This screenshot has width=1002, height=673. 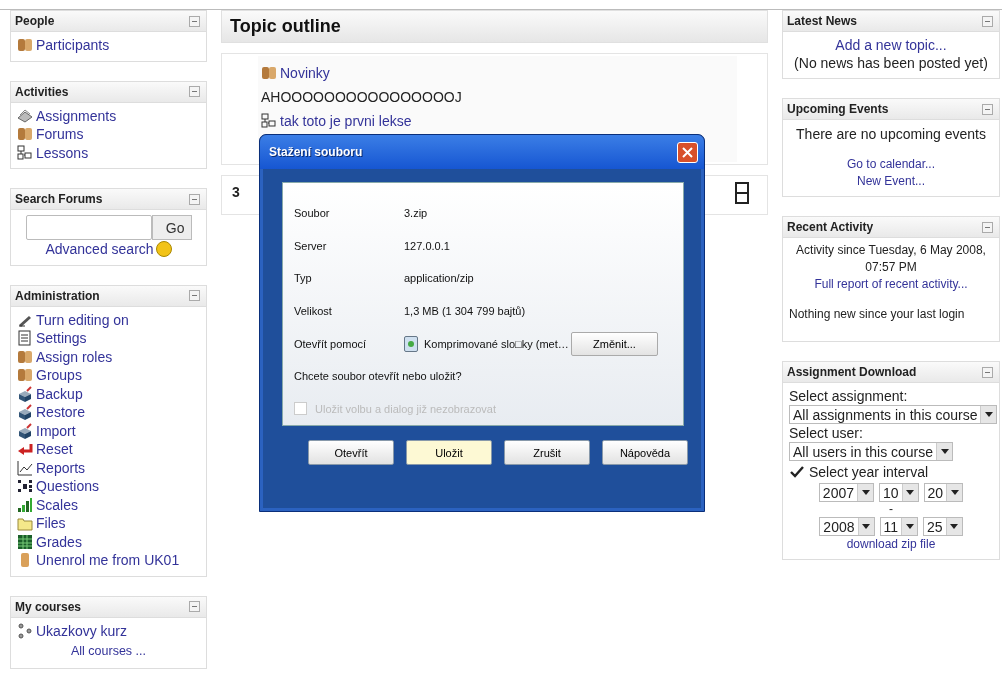 What do you see at coordinates (416, 213) in the screenshot?
I see `field-value: 3.zip` at bounding box center [416, 213].